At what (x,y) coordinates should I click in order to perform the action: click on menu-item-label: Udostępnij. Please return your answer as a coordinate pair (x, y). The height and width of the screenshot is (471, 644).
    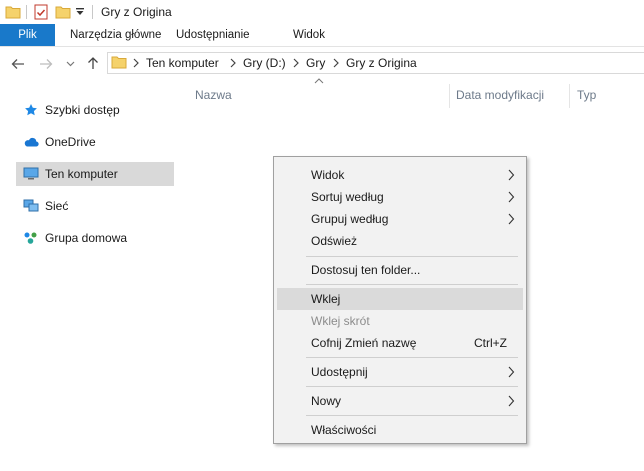
    Looking at the image, I should click on (339, 372).